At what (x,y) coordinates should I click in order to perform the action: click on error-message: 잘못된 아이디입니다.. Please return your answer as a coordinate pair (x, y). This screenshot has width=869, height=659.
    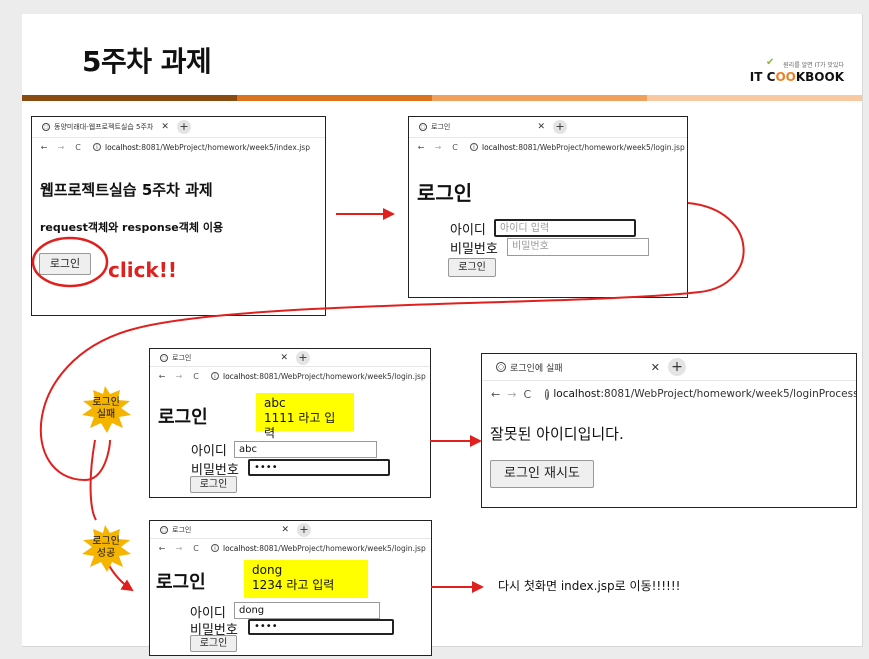
    Looking at the image, I should click on (557, 434).